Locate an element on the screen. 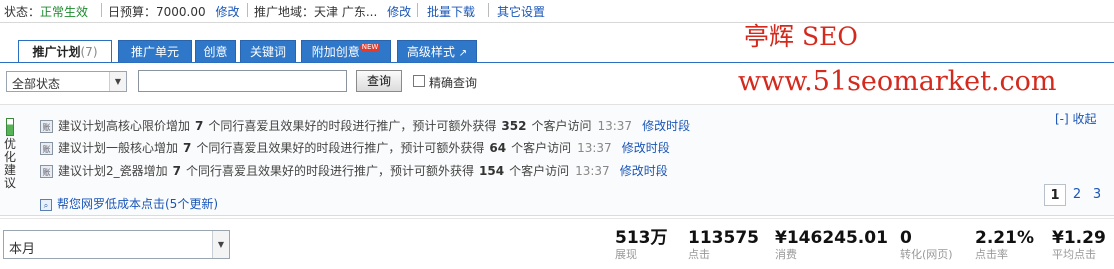 The image size is (1114, 269). suggestion-visits: 352 is located at coordinates (514, 126).